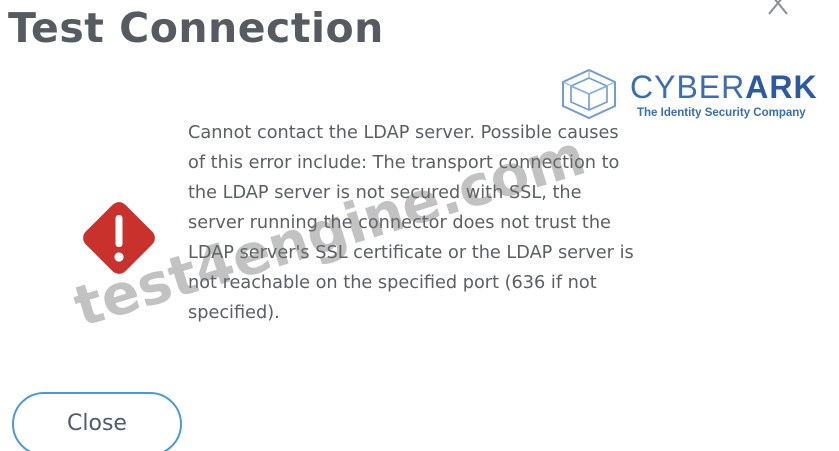 This screenshot has height=451, width=839. I want to click on cyberark-logo-icon, so click(589, 94).